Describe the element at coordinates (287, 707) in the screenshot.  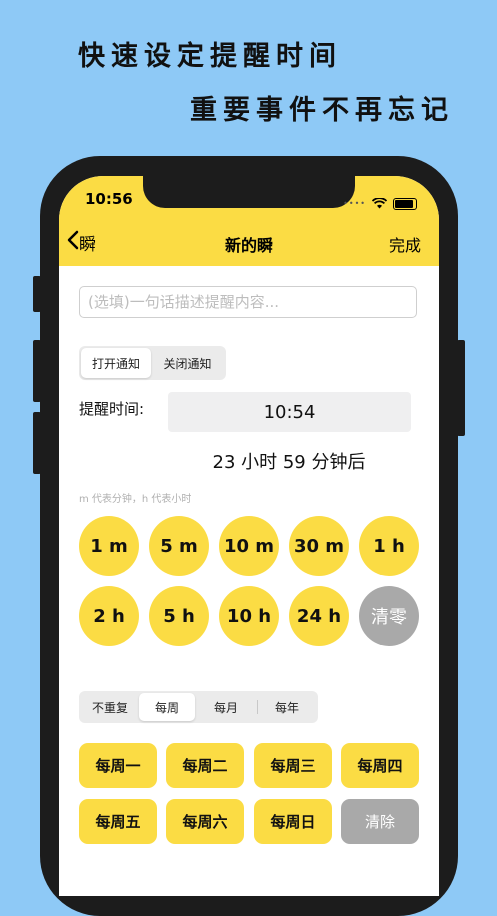
I see `repeat-yearly-option: 每年` at that location.